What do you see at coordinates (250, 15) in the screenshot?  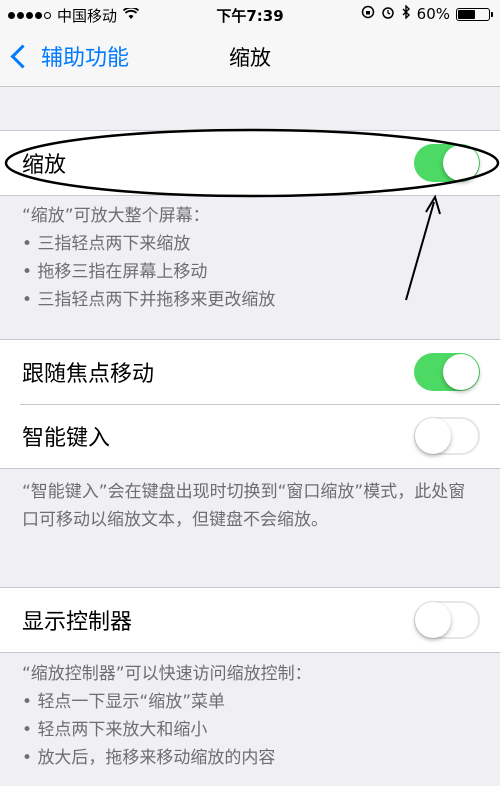 I see `status-bar: 中国移动 下午7:39 60%` at bounding box center [250, 15].